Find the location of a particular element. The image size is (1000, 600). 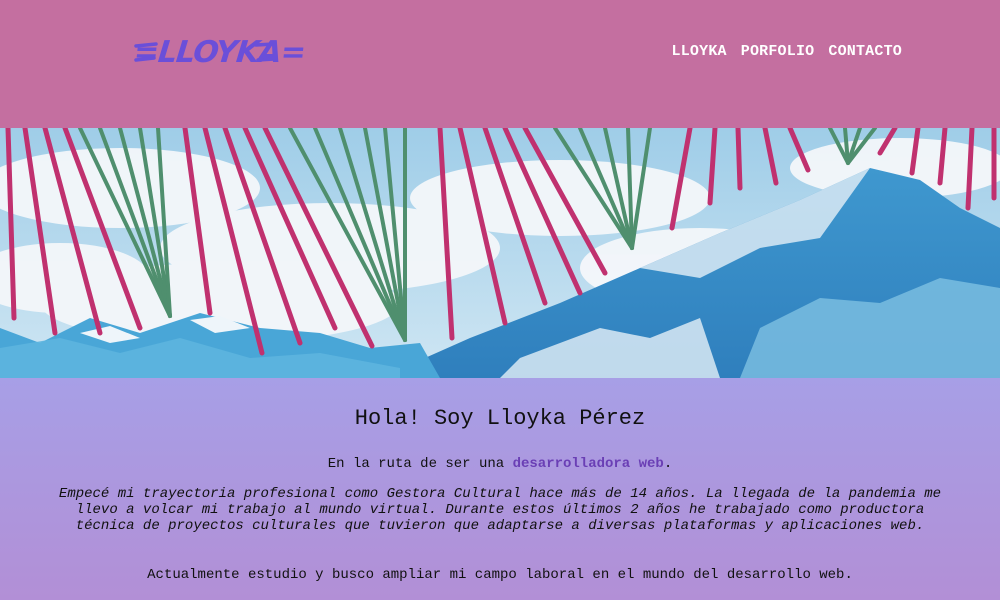

site-logo: =LLOYKA= is located at coordinates (219, 52).